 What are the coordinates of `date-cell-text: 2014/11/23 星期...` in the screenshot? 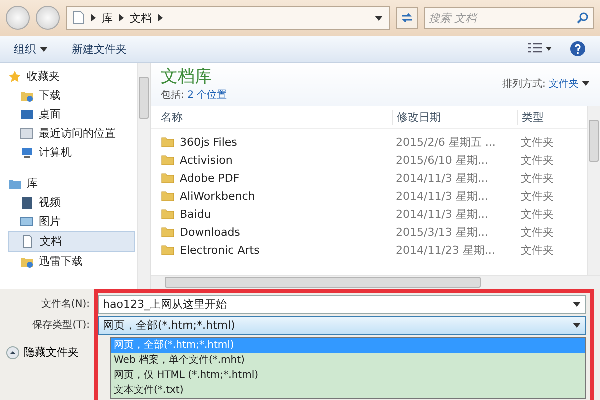 It's located at (445, 250).